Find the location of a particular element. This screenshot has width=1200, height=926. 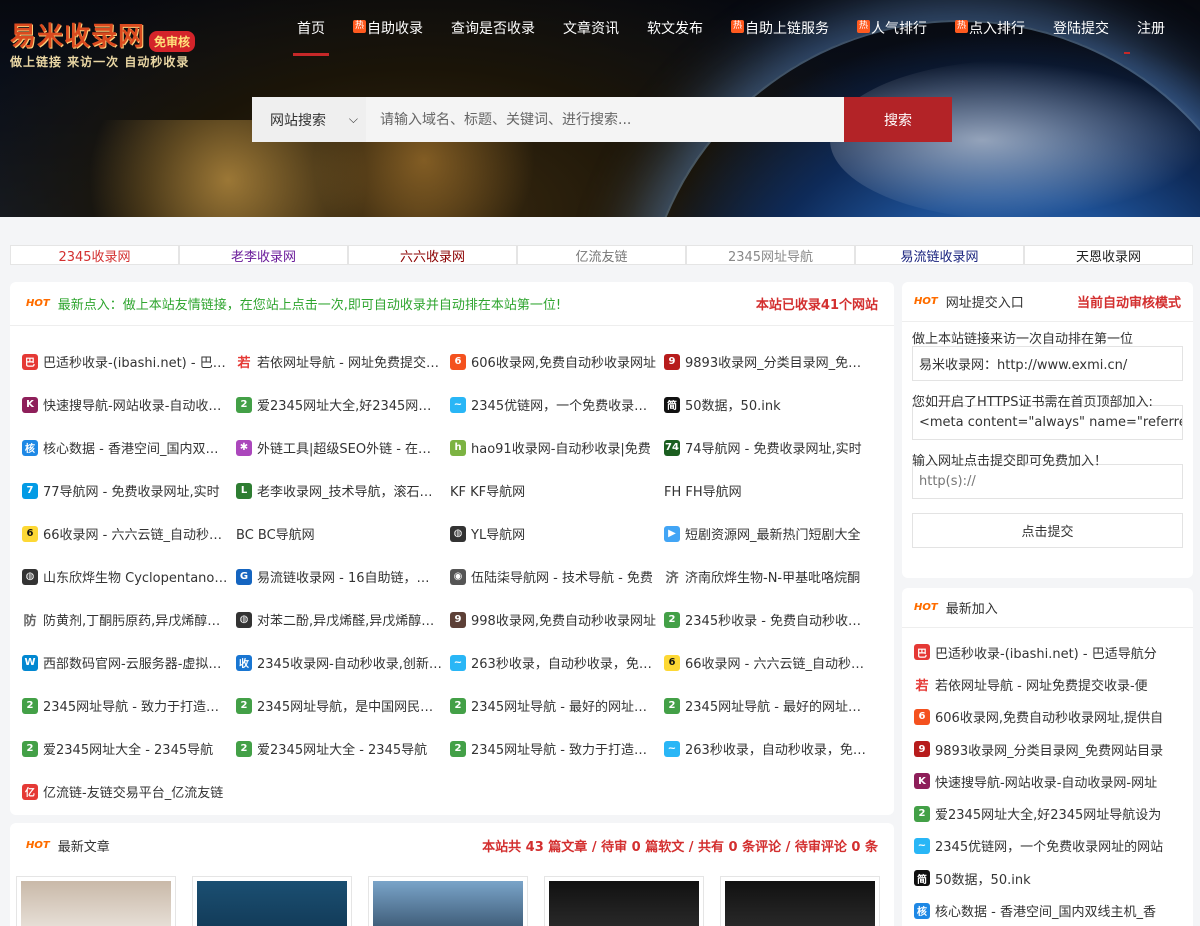

site-item-label: KF KF导航网 is located at coordinates (488, 492).